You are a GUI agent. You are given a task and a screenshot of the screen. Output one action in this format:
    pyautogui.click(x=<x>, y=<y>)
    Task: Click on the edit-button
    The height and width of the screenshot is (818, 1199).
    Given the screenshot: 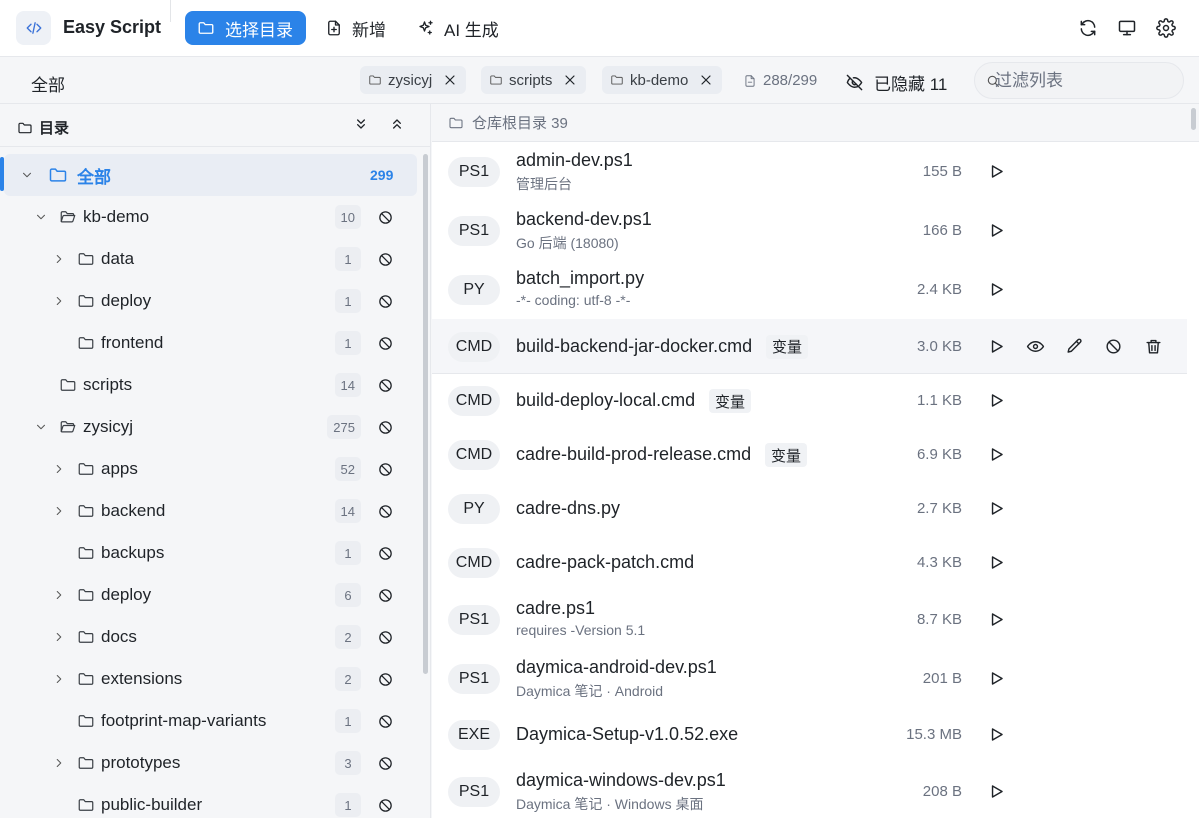 What is the action you would take?
    pyautogui.click(x=1075, y=347)
    